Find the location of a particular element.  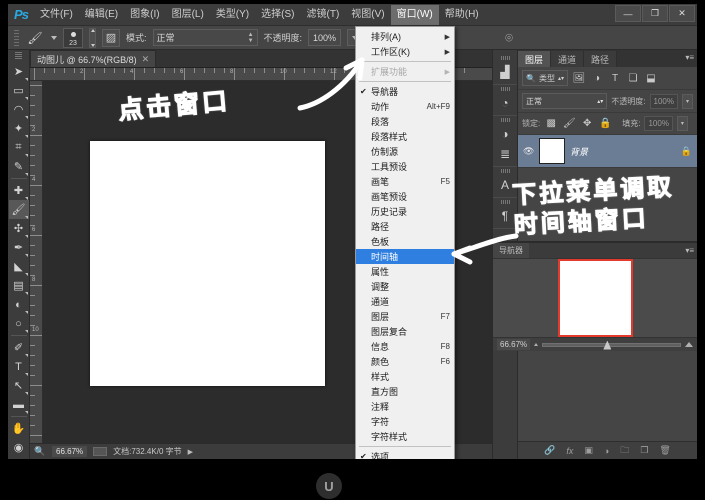

menu-type: 类型(Y) is located at coordinates (232, 15).